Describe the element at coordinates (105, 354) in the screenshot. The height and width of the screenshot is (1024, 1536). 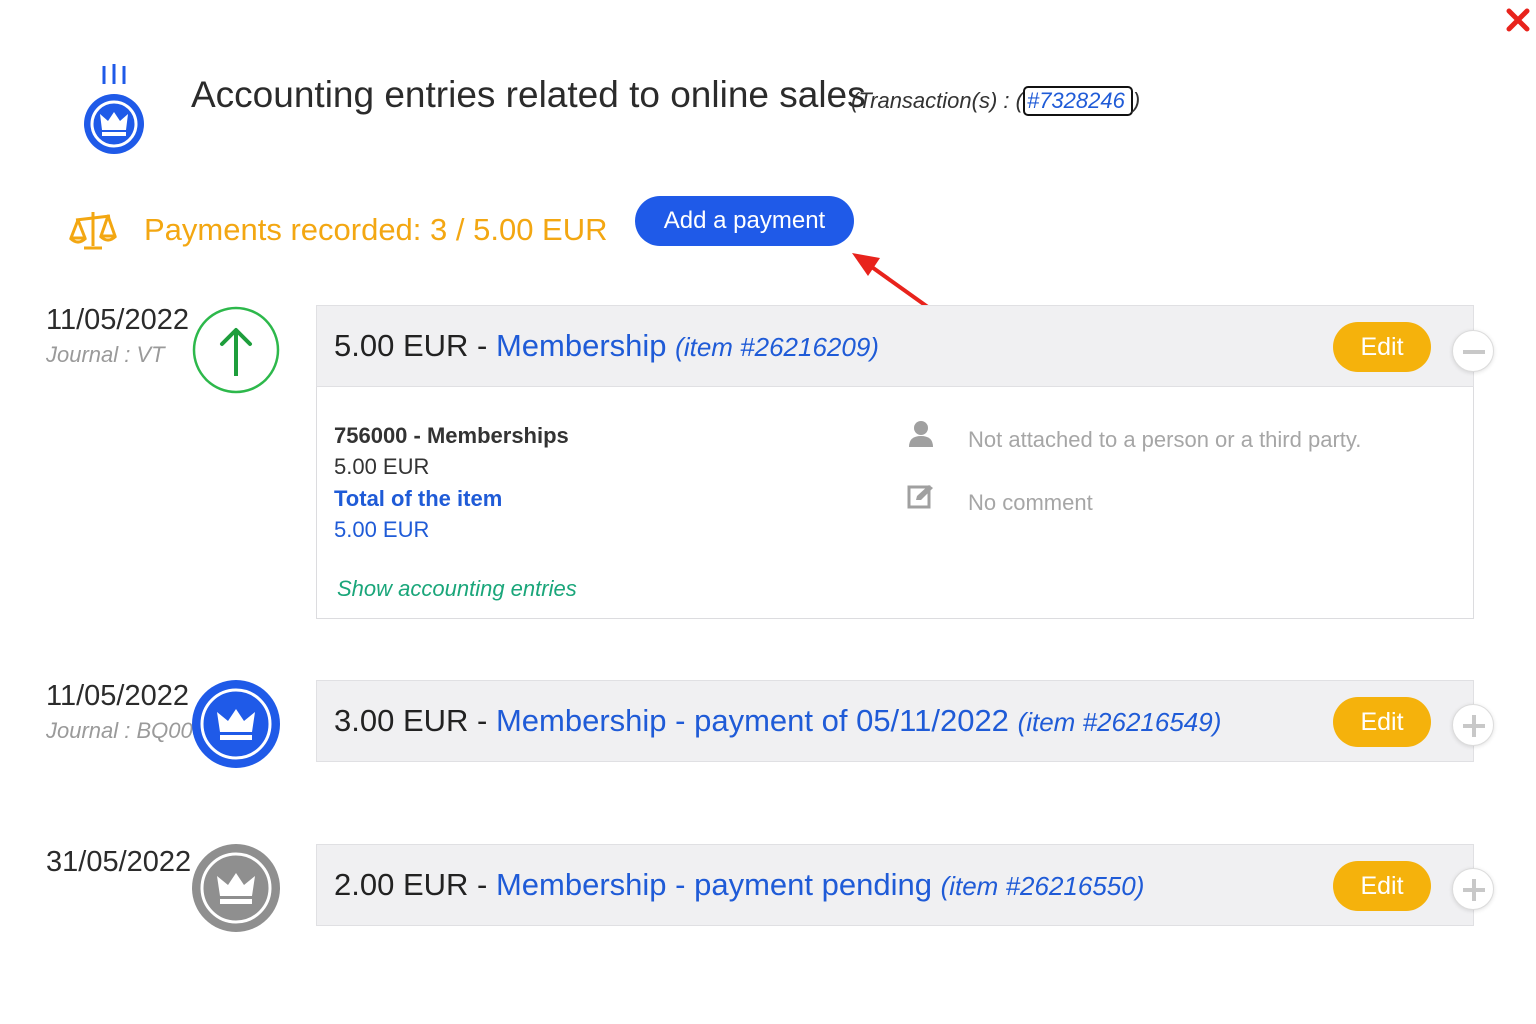
I see `entry-journal: Journal : VT` at that location.